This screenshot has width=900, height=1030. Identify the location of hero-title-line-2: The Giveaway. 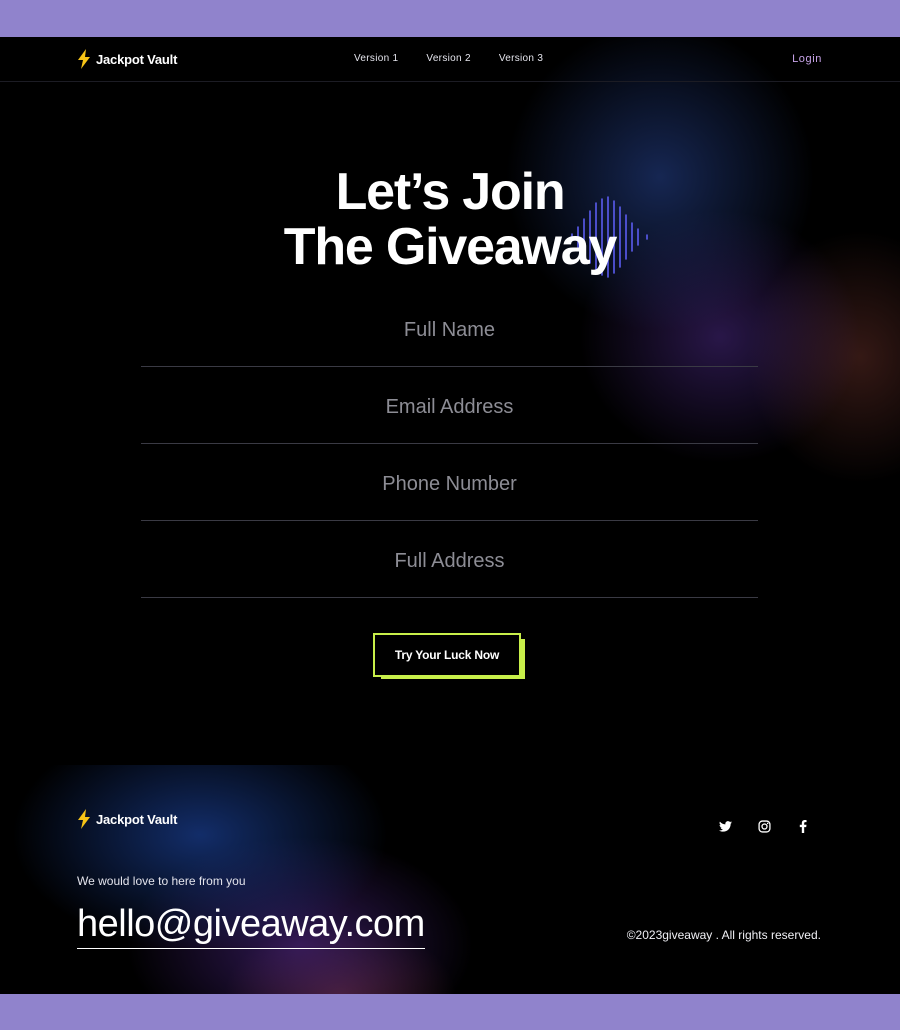
(450, 247).